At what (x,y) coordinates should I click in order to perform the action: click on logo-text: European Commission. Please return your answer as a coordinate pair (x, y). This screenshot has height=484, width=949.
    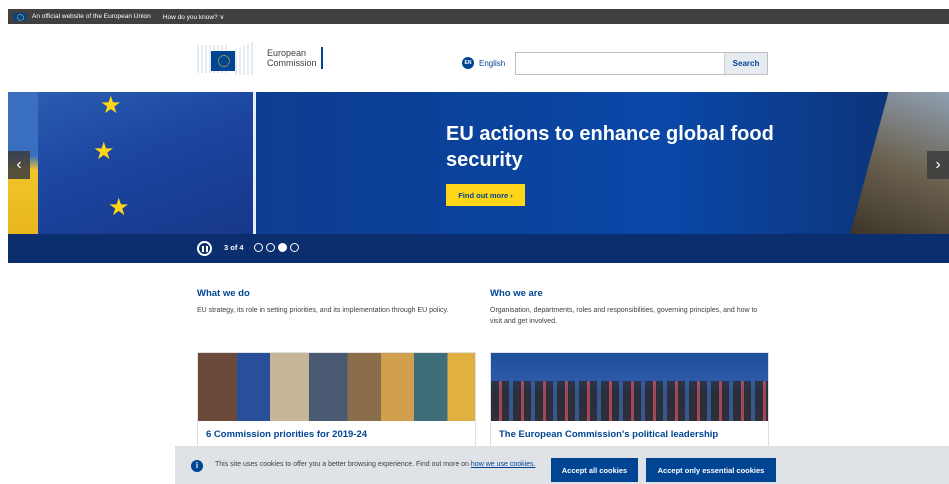
    Looking at the image, I should click on (292, 58).